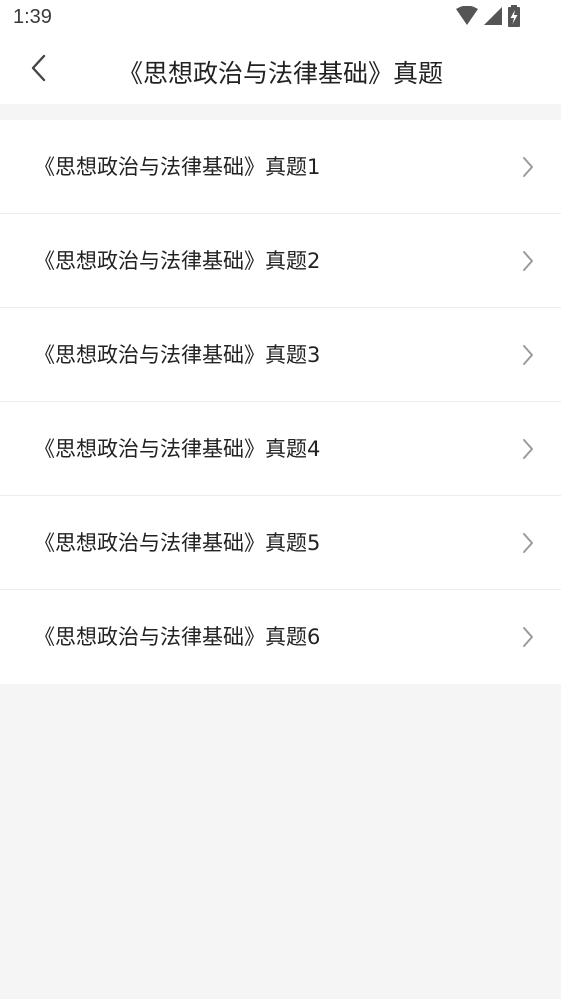 This screenshot has height=999, width=561. What do you see at coordinates (177, 449) in the screenshot?
I see `list-item-label: 《思想政治与法律基础》真题4` at bounding box center [177, 449].